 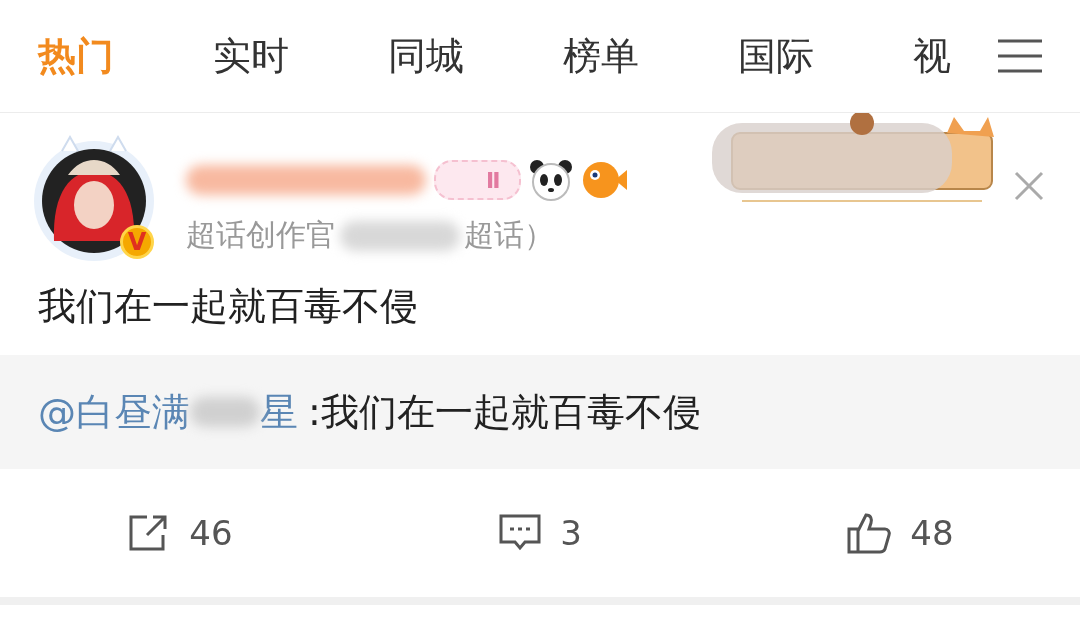 What do you see at coordinates (550, 180) in the screenshot?
I see `panda-icon` at bounding box center [550, 180].